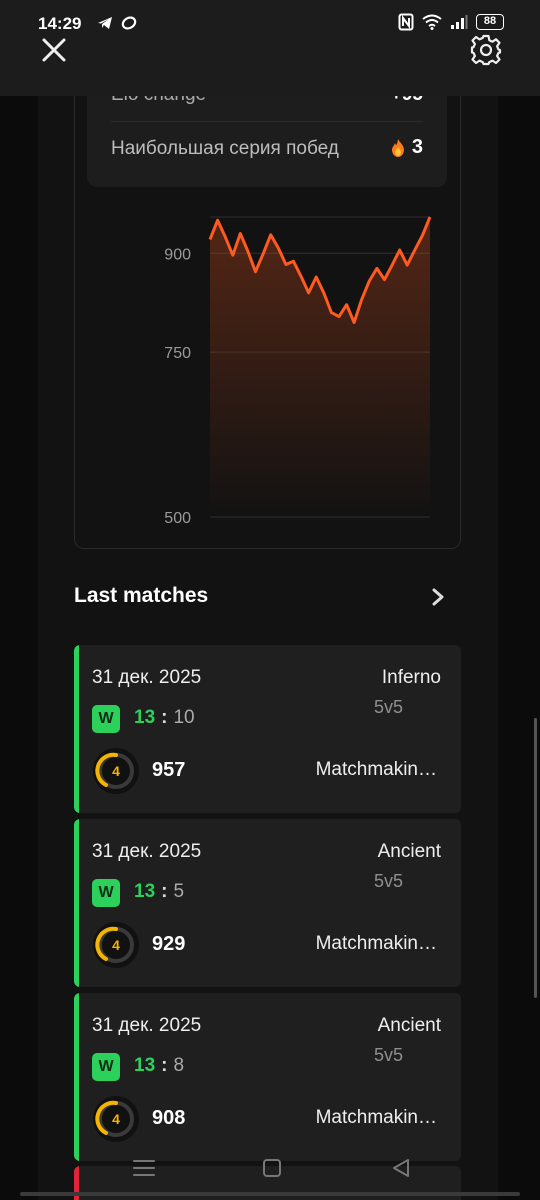 The height and width of the screenshot is (1200, 540). What do you see at coordinates (184, 717) in the screenshot?
I see `score-lost: 10` at bounding box center [184, 717].